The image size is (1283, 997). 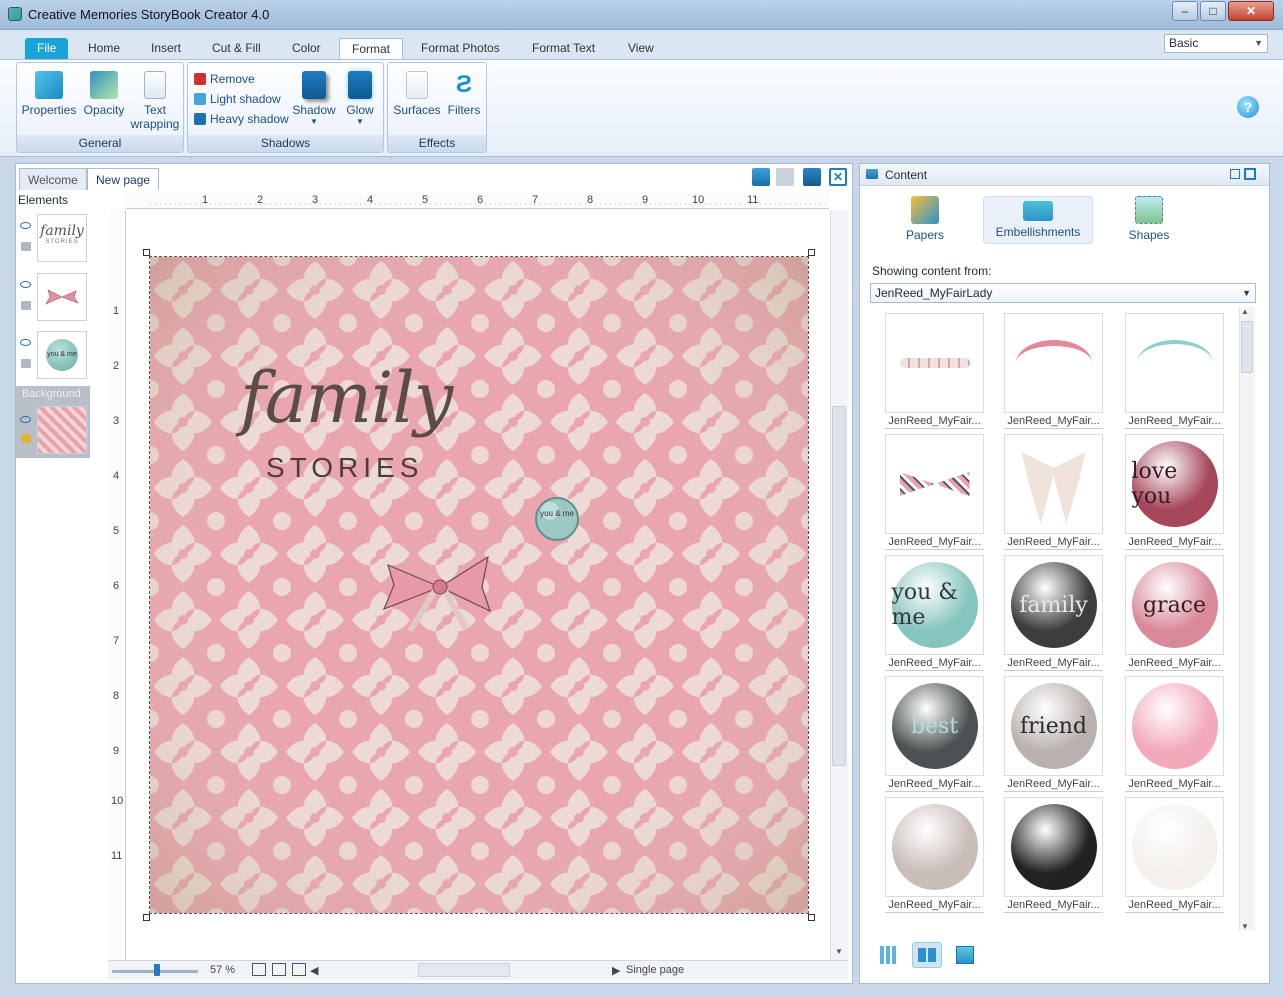 What do you see at coordinates (761, 177) in the screenshot?
I see `undo-icon` at bounding box center [761, 177].